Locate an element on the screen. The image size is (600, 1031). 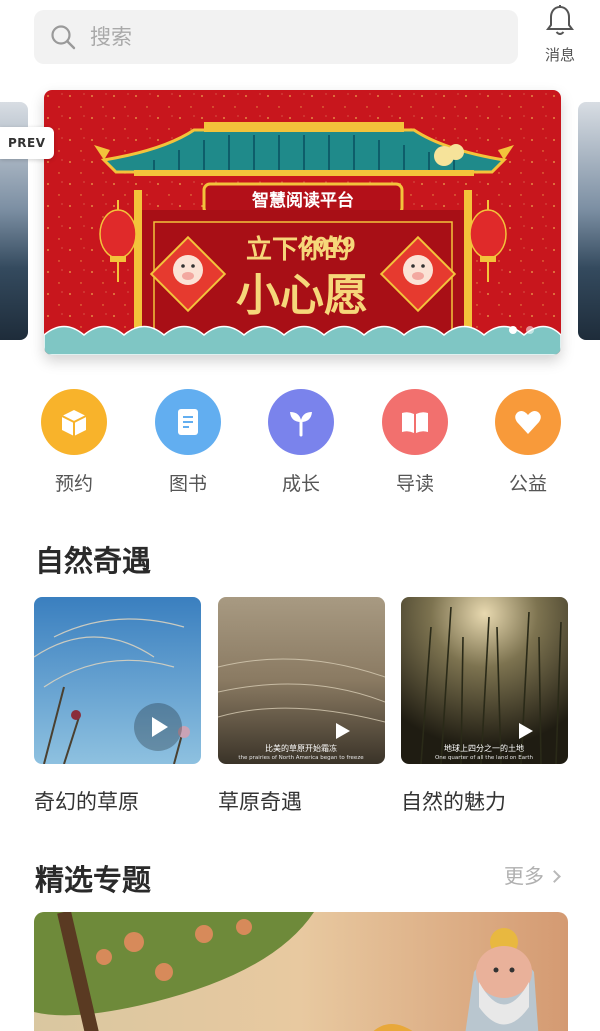
messages-label: 消息 is located at coordinates (559, 55).